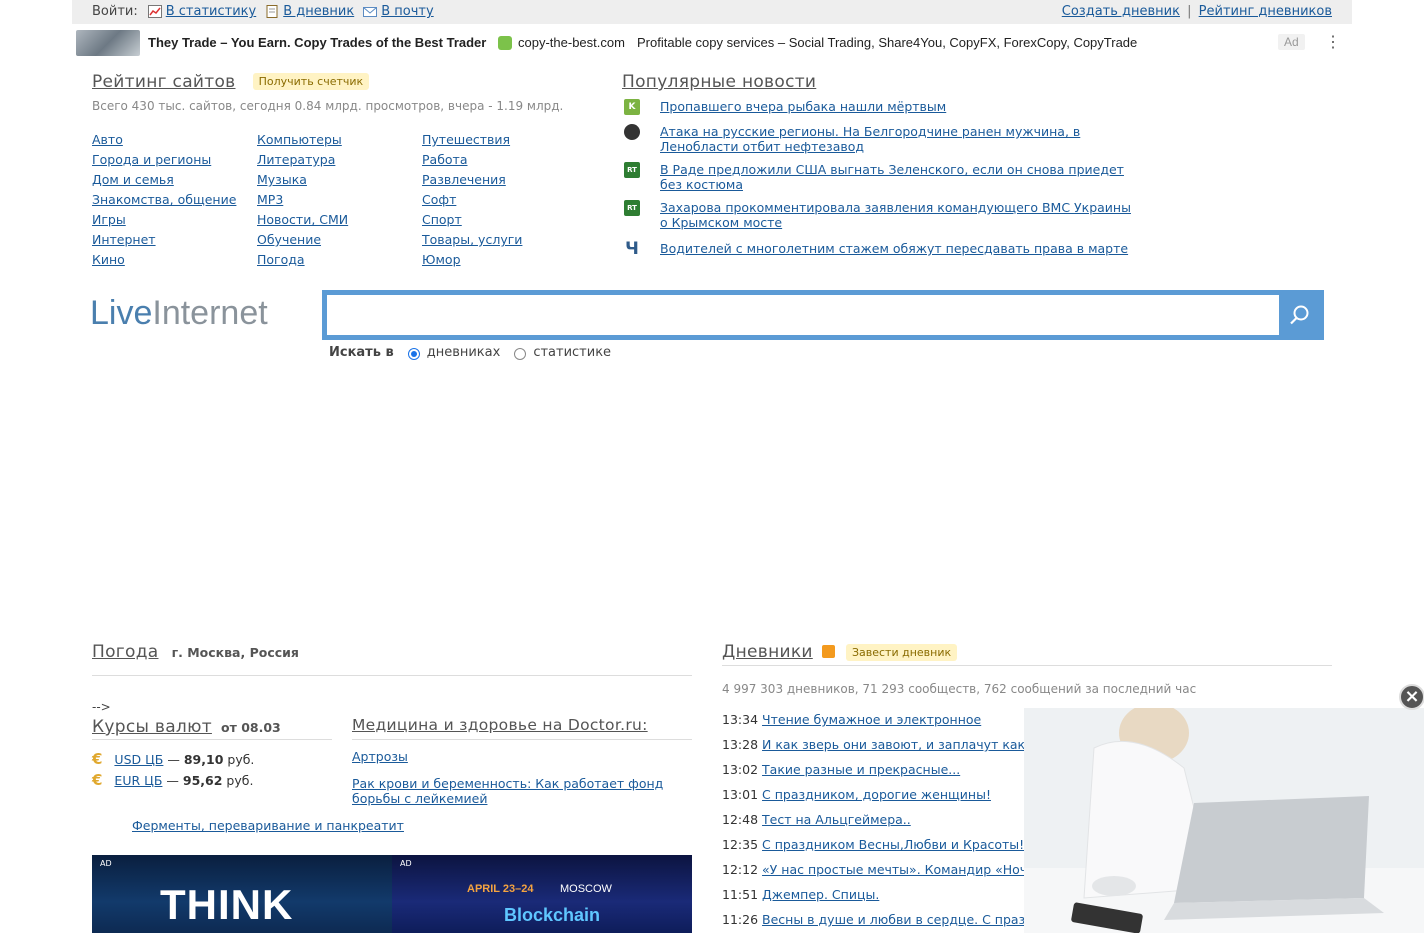 Image resolution: width=1424 pixels, height=933 pixels. Describe the element at coordinates (472, 140) in the screenshot. I see `category-link: Путешествия` at that location.